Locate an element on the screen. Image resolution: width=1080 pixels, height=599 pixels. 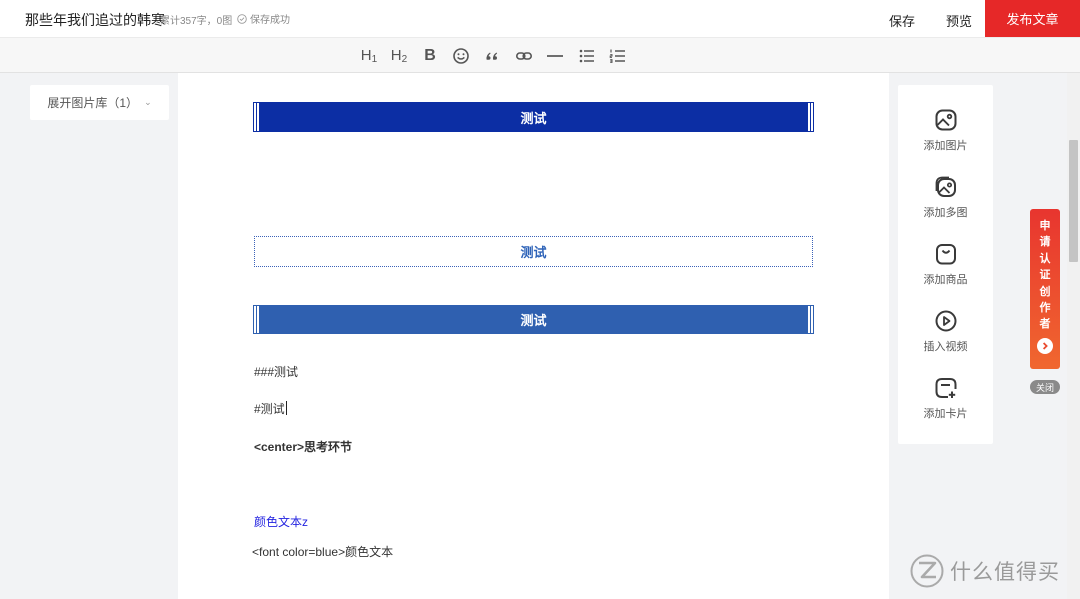
expand-image-library-button: 展开图片库（1） ⌄ is located at coordinates (99, 102).